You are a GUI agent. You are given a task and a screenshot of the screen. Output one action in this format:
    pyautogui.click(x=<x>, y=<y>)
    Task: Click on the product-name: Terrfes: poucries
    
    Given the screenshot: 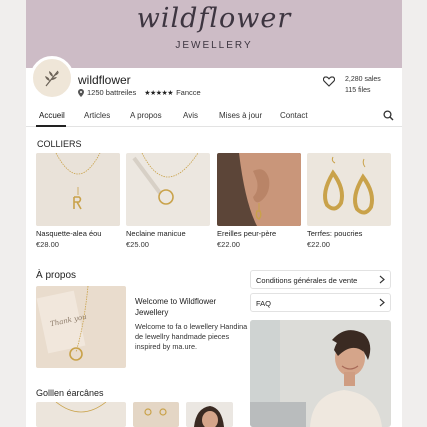 What is the action you would take?
    pyautogui.click(x=349, y=233)
    